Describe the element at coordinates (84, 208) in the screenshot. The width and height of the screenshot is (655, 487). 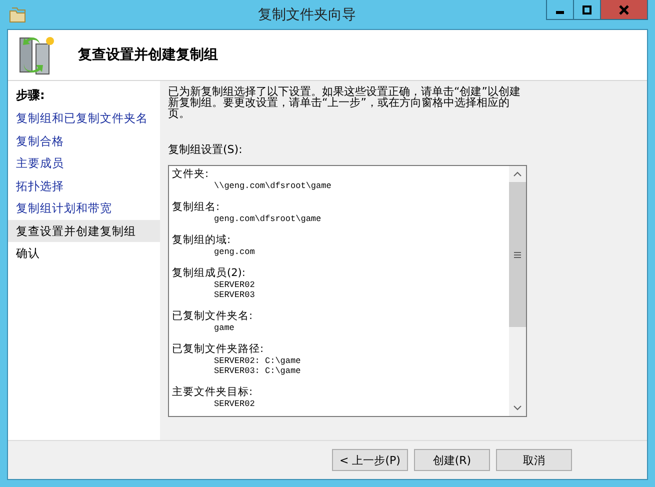
I see `step-item: 复制组计划和带宽` at that location.